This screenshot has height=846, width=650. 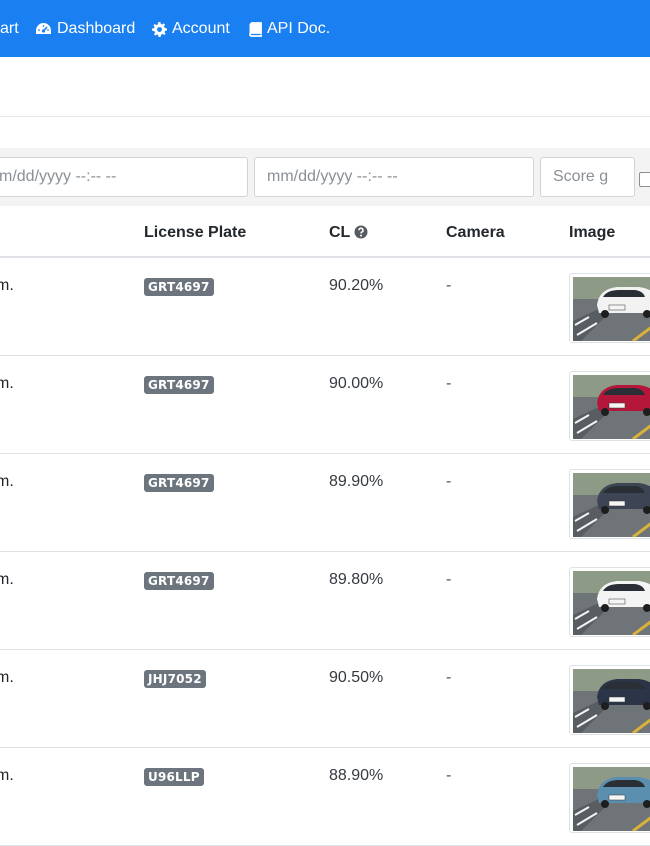 I want to click on filter-bar, so click(x=325, y=177).